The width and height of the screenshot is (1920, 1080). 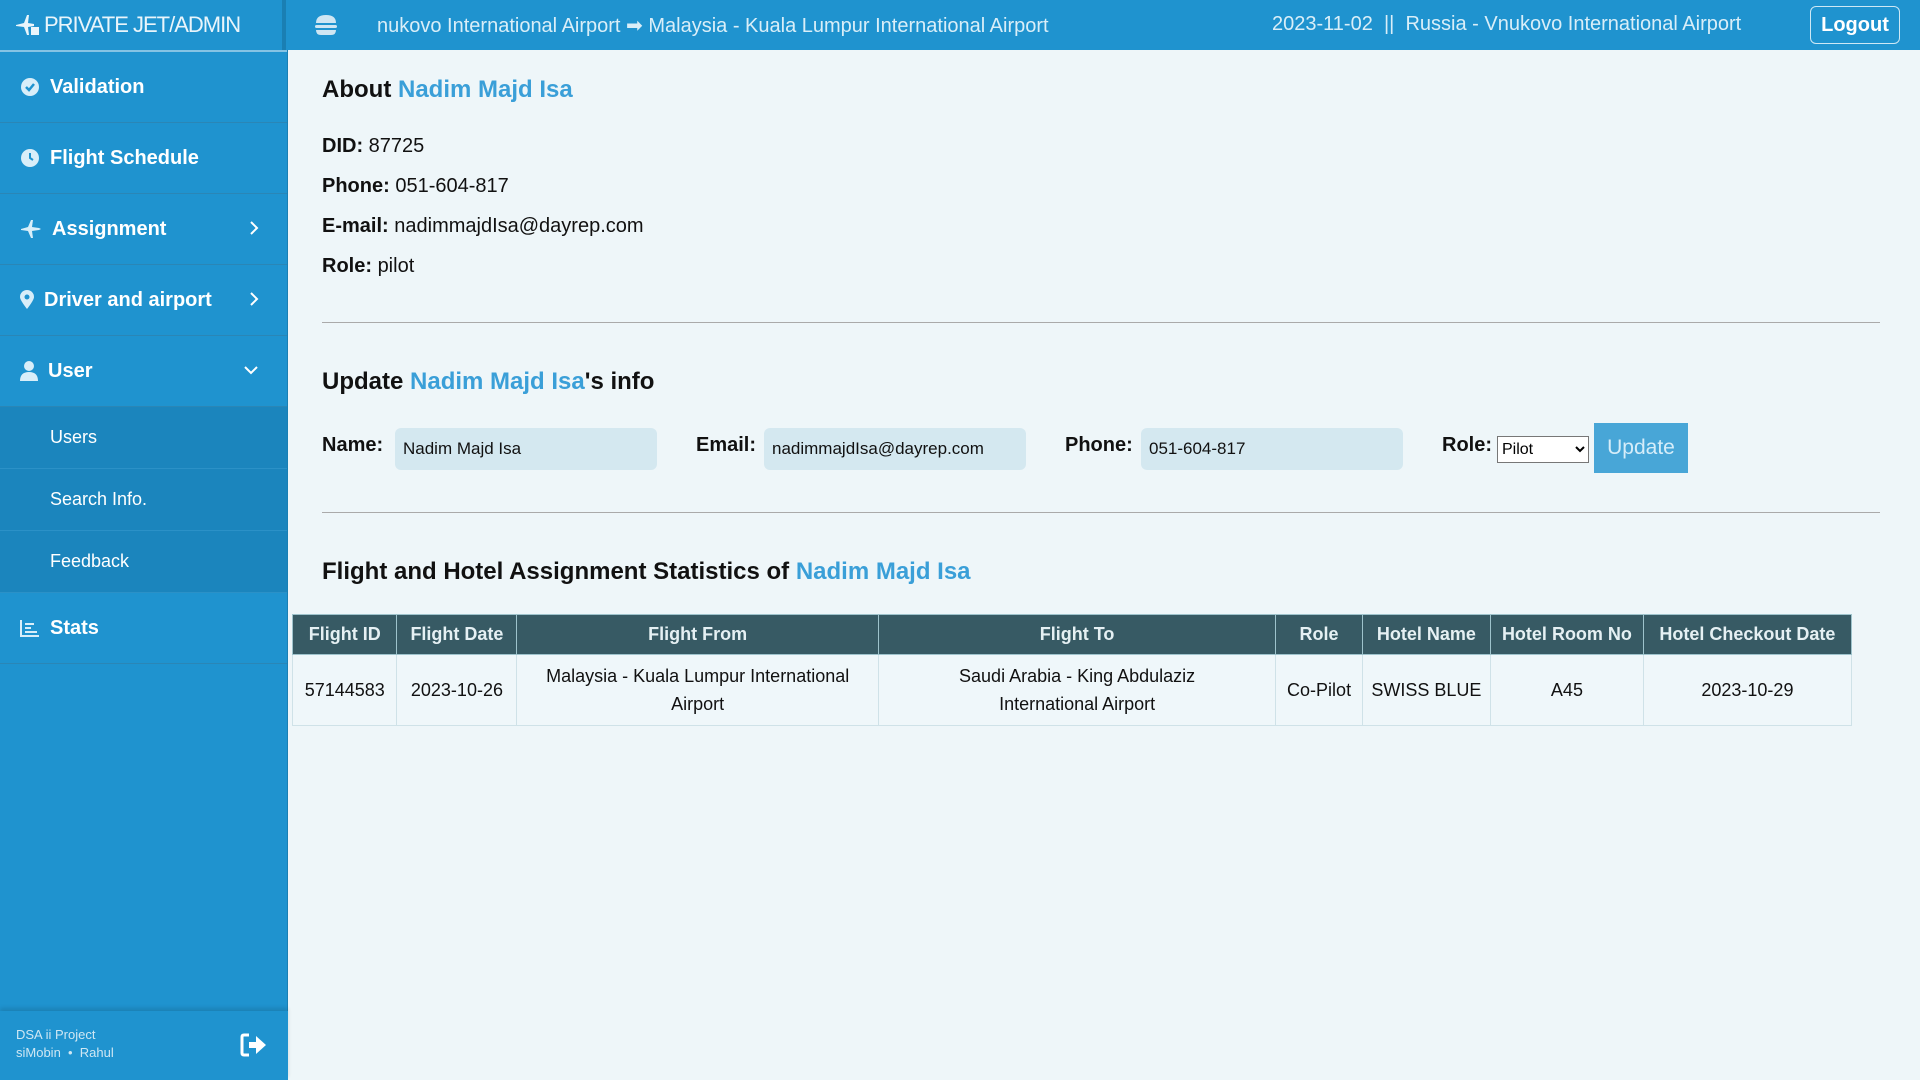 What do you see at coordinates (27, 25) in the screenshot?
I see `plane-lock-icon` at bounding box center [27, 25].